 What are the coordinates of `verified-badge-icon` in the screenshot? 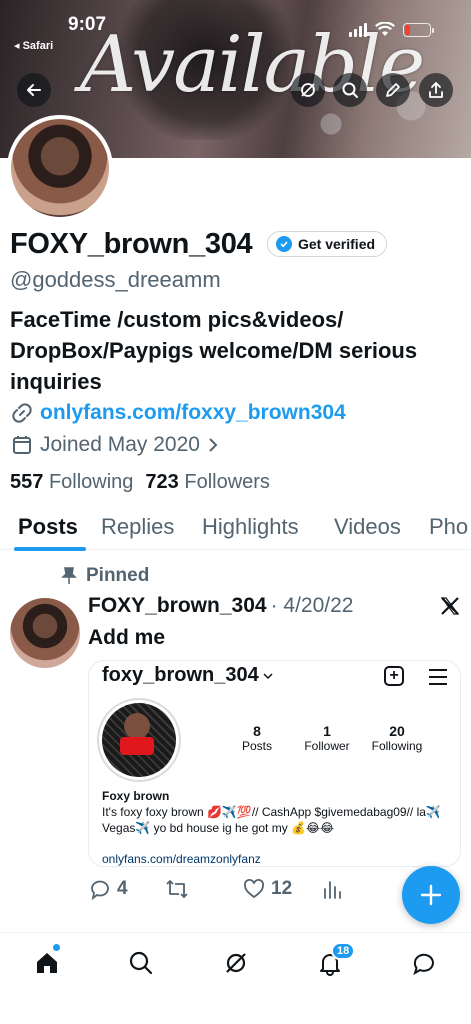 It's located at (284, 244).